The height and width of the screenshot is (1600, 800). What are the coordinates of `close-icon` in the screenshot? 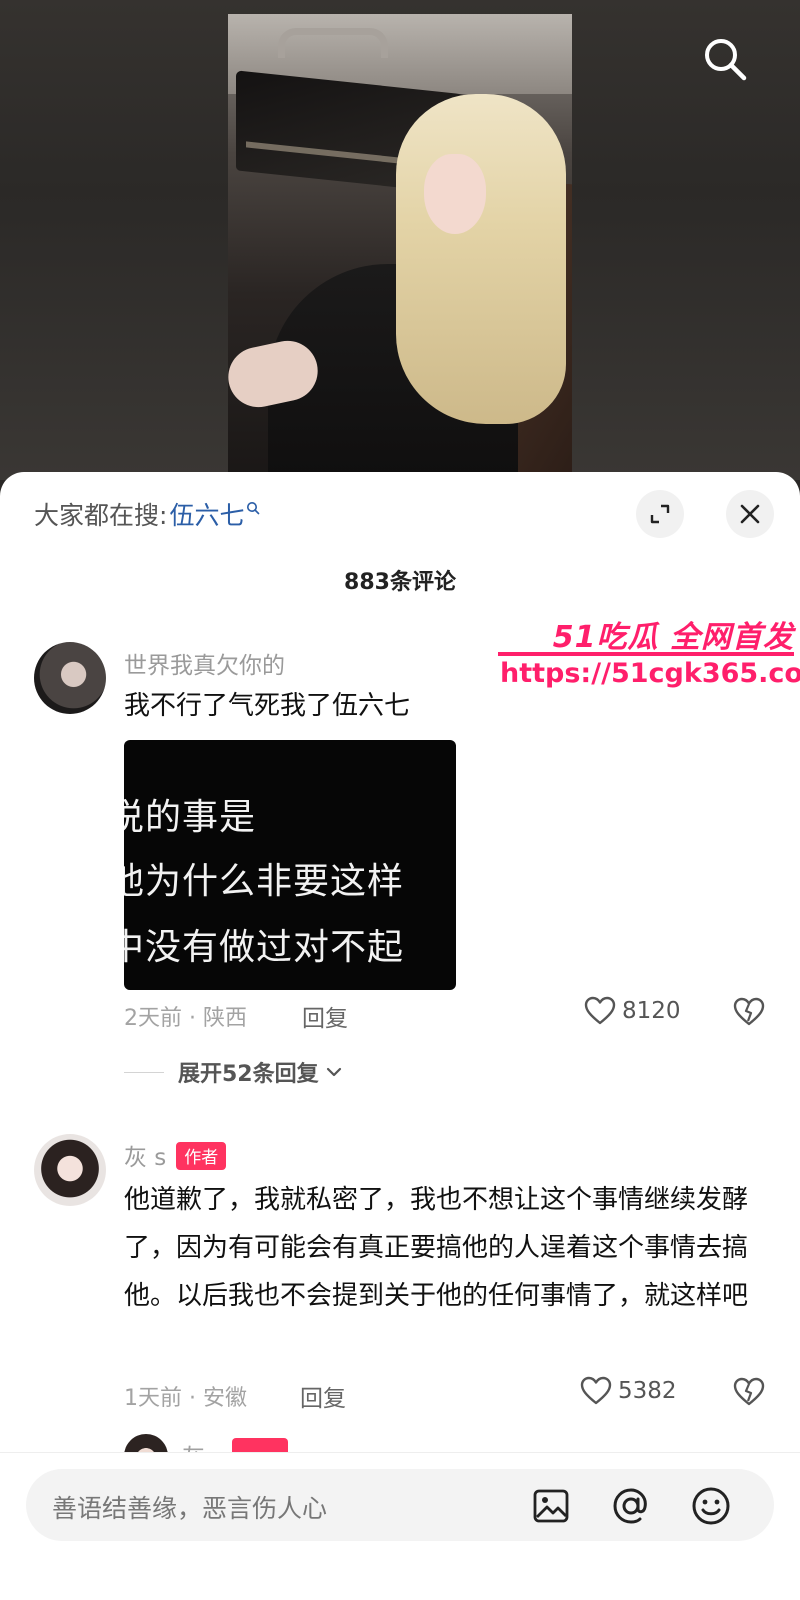 It's located at (750, 514).